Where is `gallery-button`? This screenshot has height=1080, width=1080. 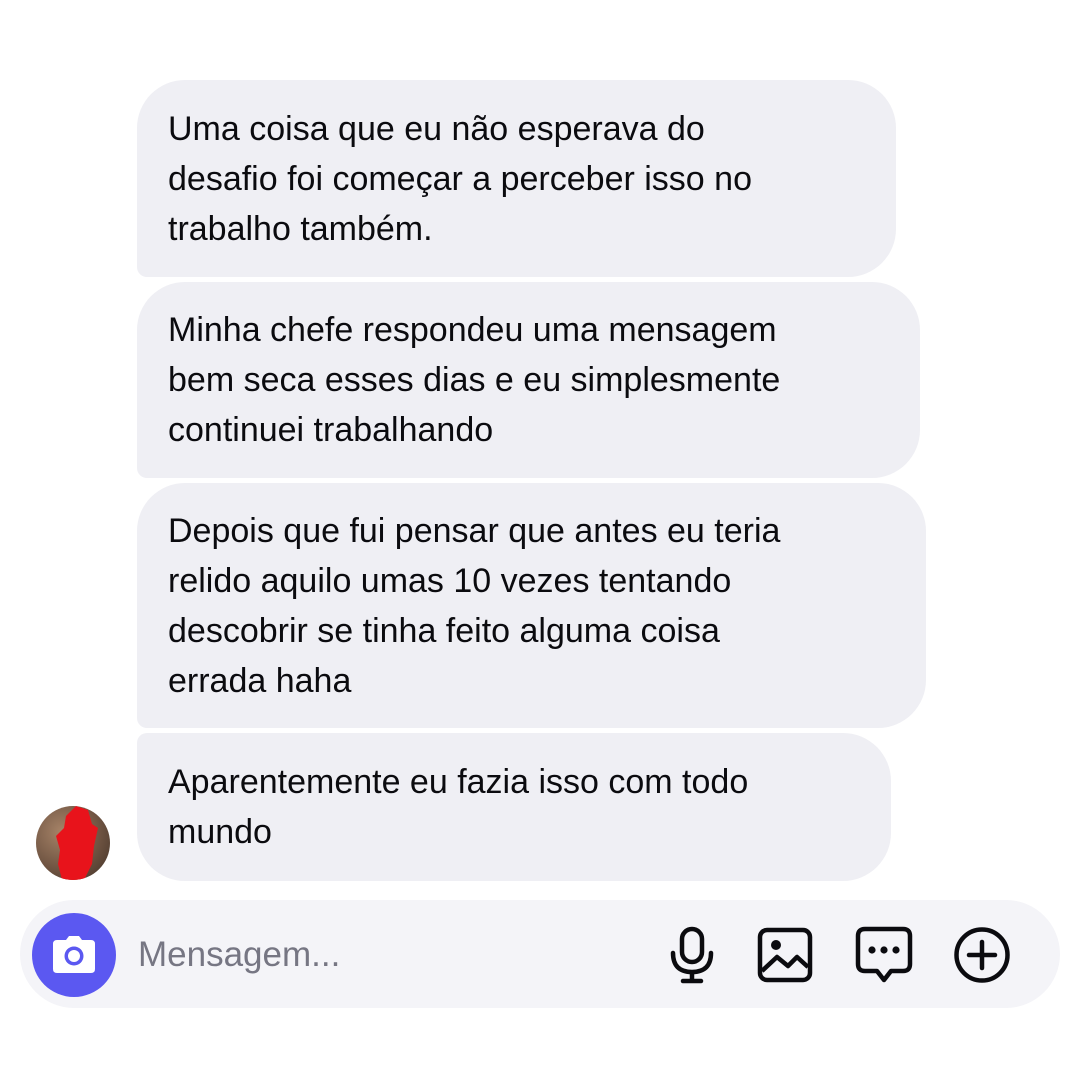 gallery-button is located at coordinates (785, 955).